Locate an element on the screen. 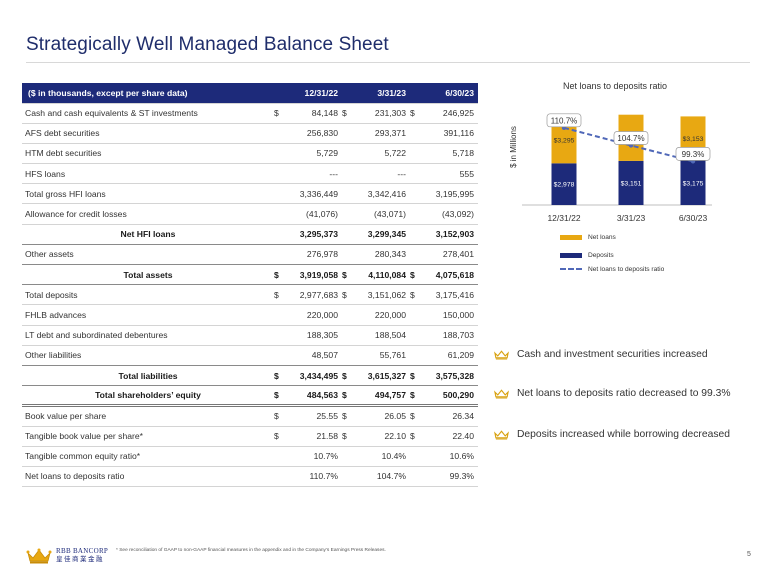  table-row: Other liabilities 48,507 55,761 61,209 is located at coordinates (250, 355).